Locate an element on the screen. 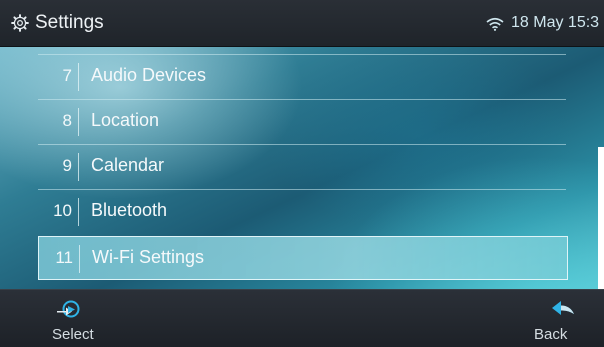 This screenshot has height=347, width=604. menu-item-location: 8 Location is located at coordinates (302, 121).